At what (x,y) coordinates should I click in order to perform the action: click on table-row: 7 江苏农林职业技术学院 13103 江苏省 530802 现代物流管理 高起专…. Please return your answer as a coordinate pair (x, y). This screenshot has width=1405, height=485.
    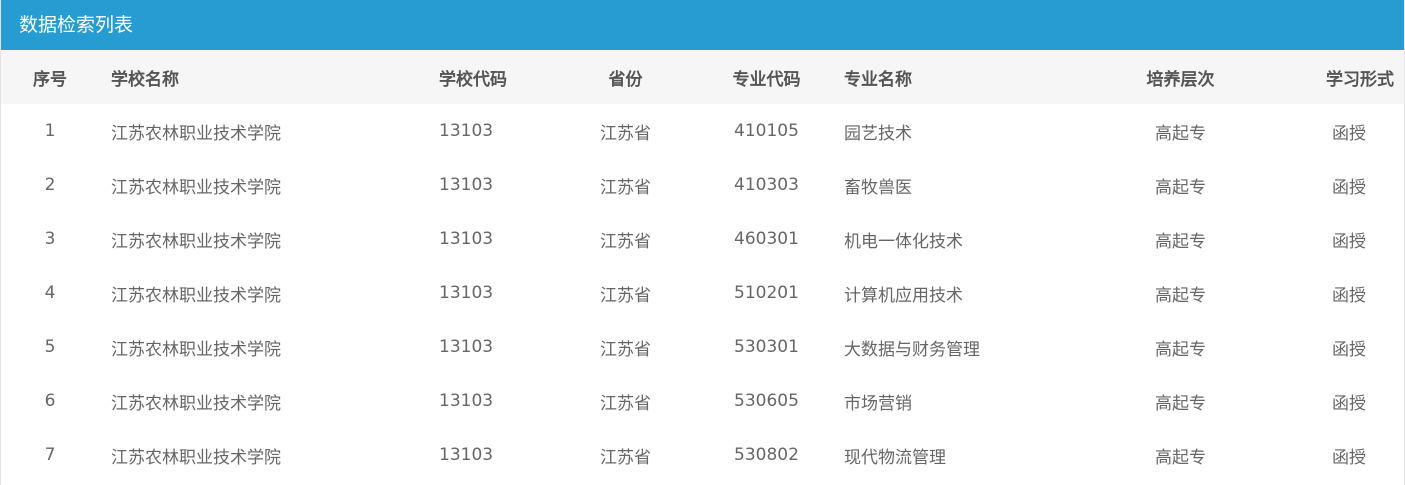
    Looking at the image, I should click on (702, 455).